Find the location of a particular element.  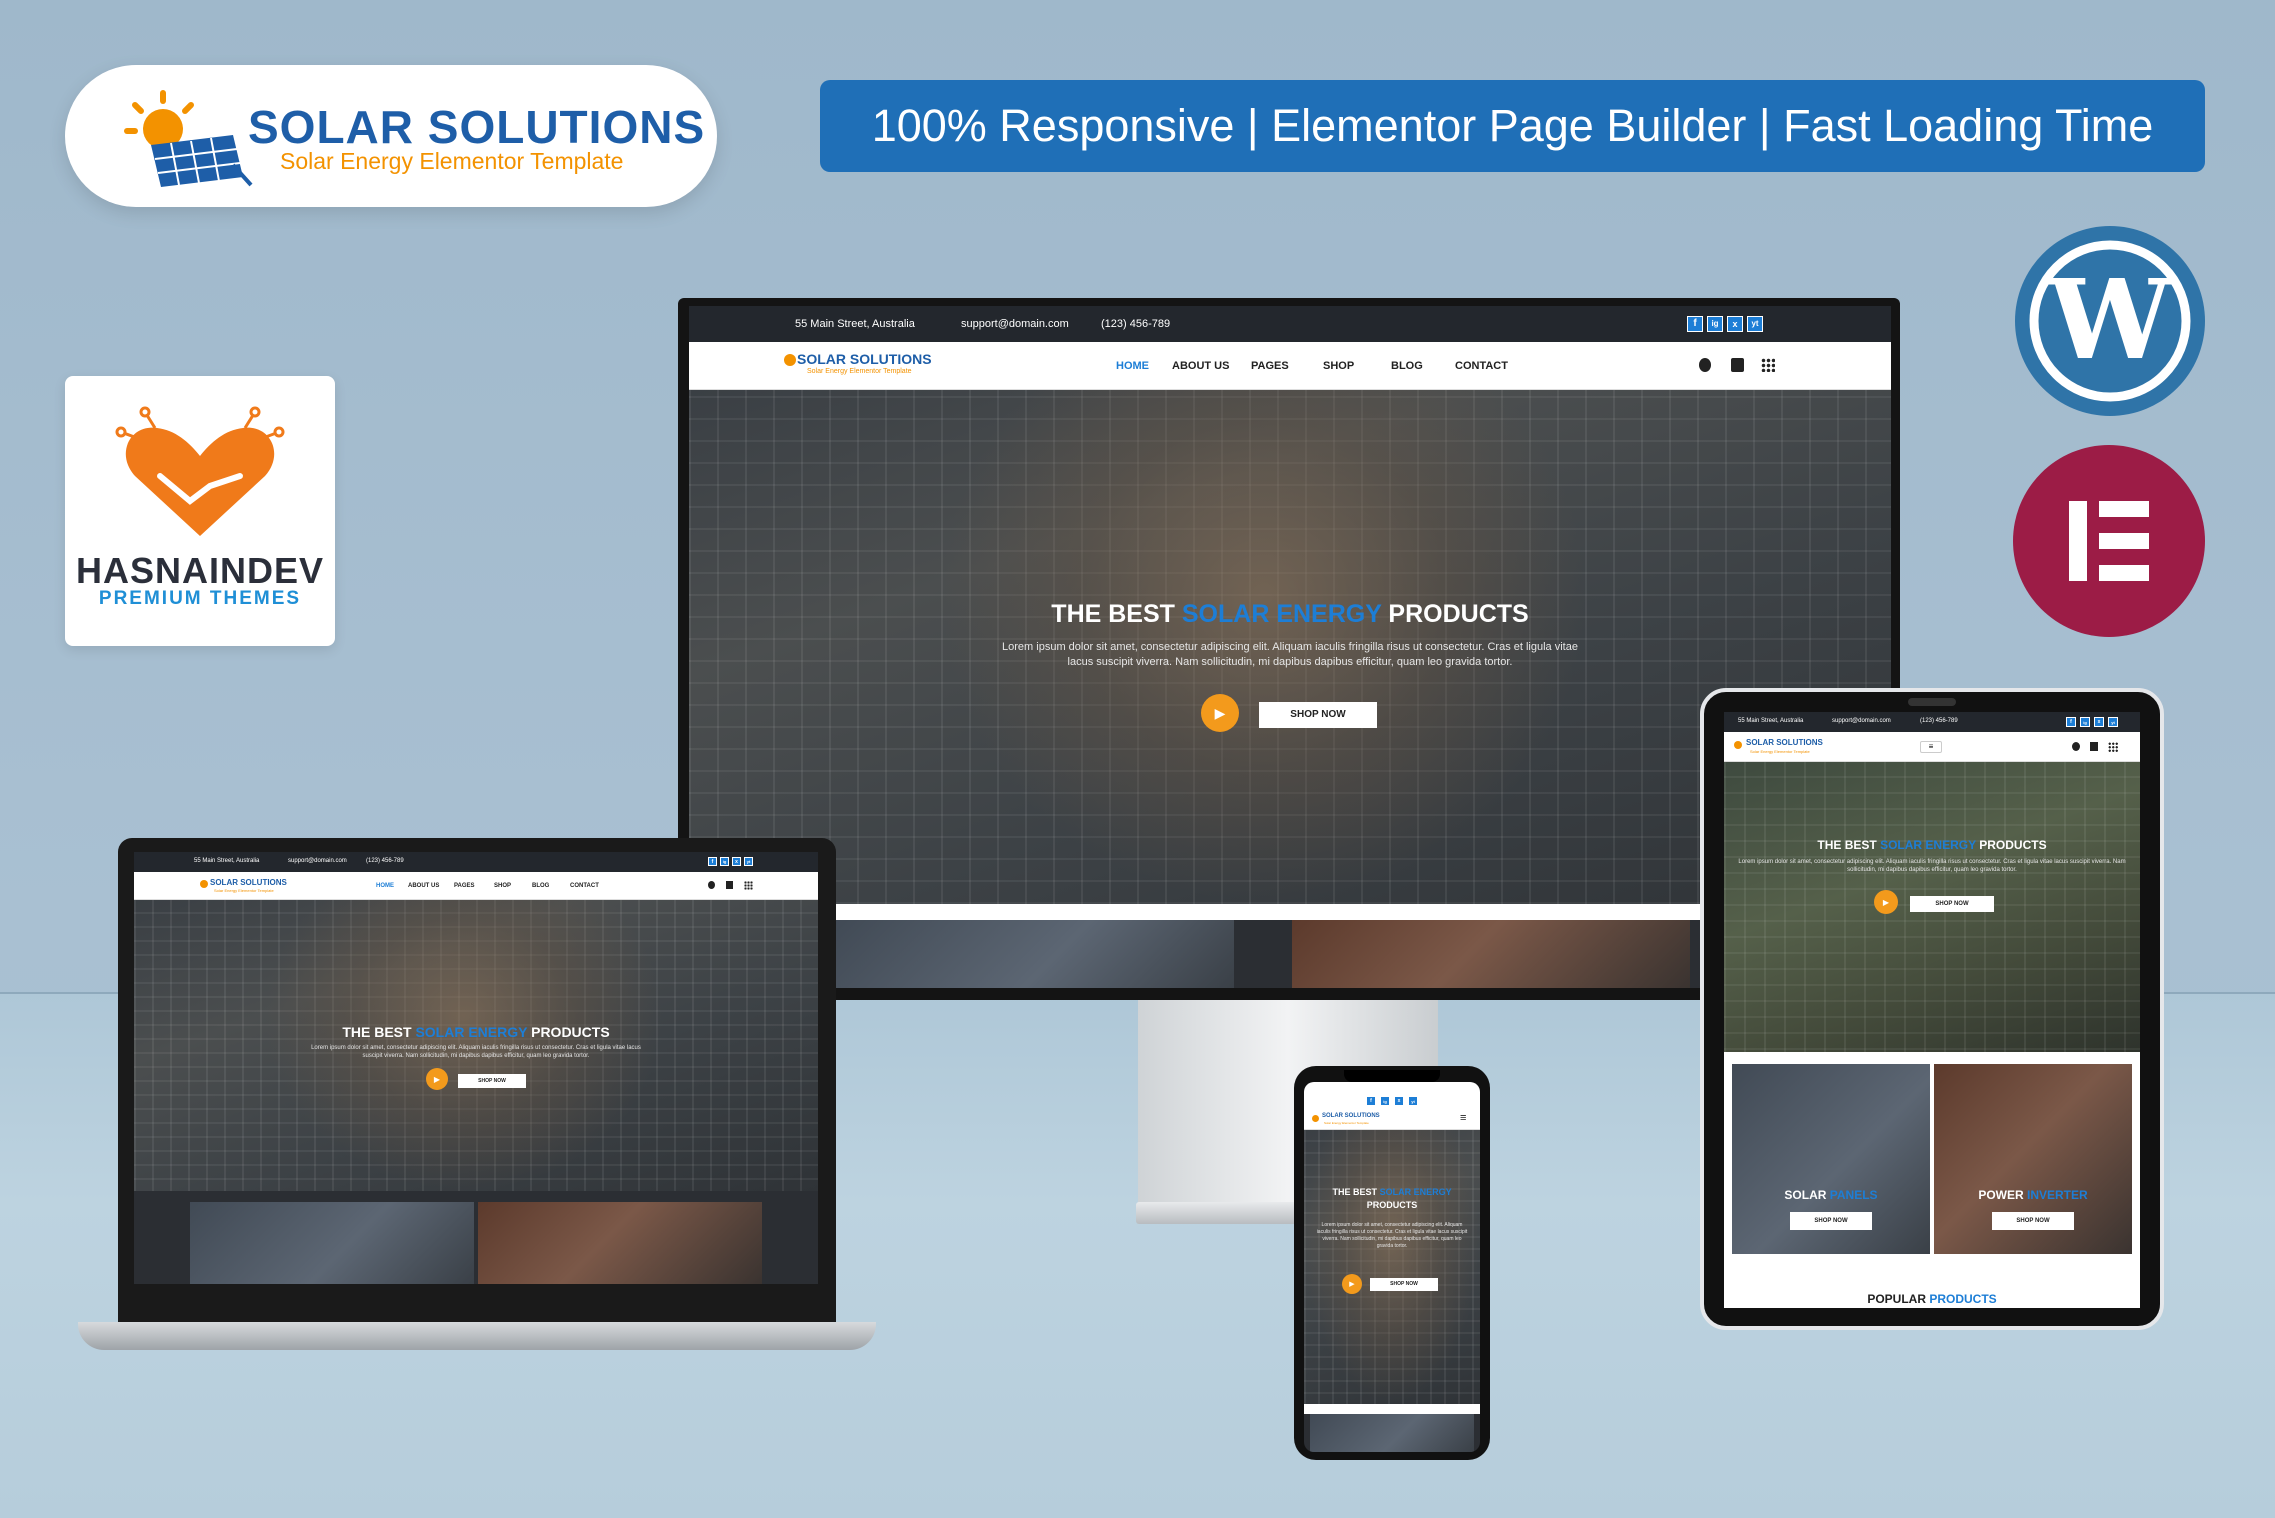

nav-home: HOME is located at coordinates (1132, 366).